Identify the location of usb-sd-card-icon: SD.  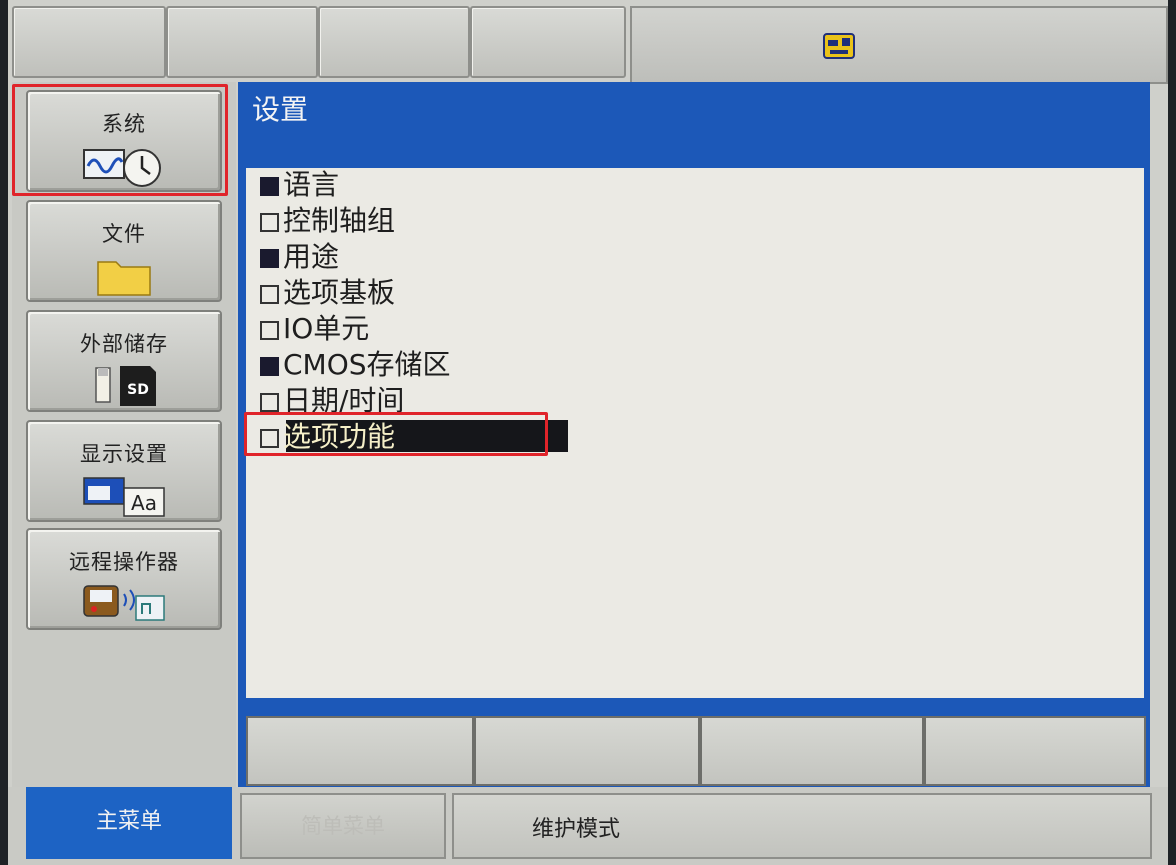
(125, 386).